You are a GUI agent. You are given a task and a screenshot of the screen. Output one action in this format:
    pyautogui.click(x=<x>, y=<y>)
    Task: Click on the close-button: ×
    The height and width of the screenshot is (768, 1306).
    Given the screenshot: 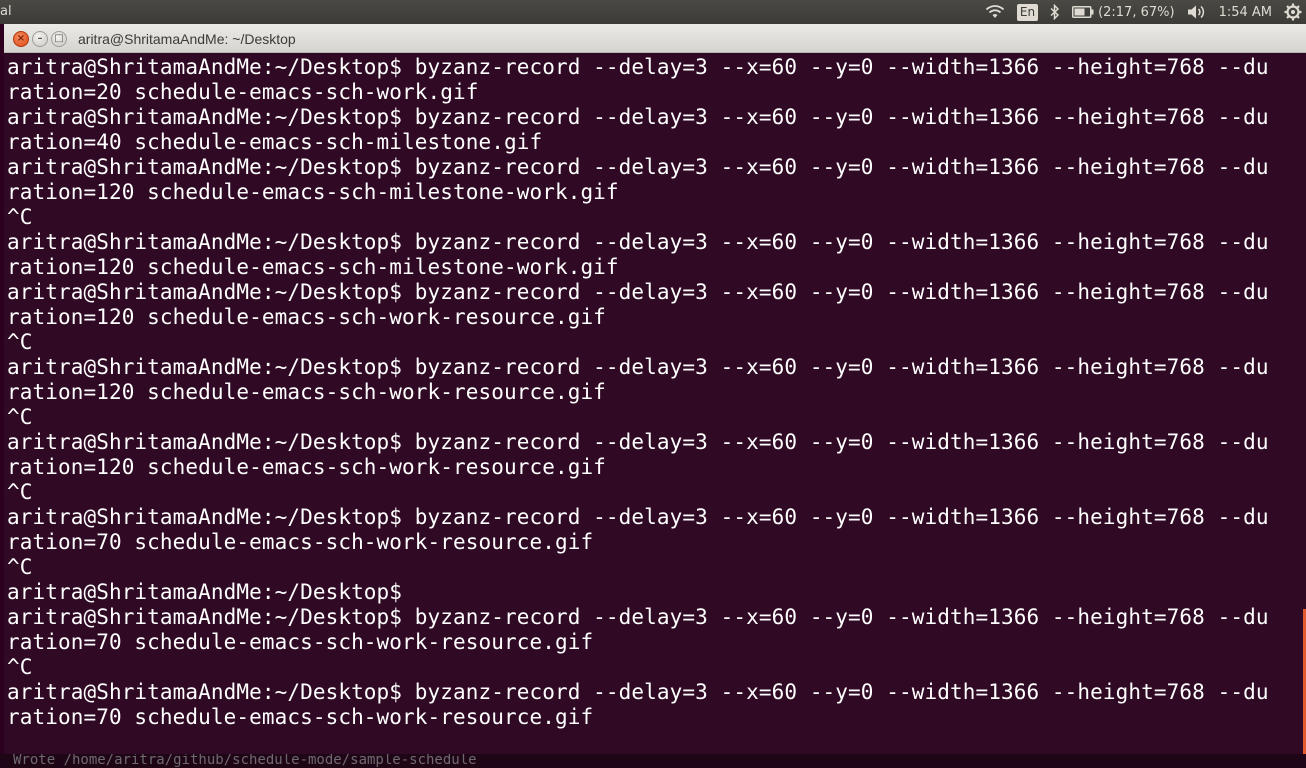 What is the action you would take?
    pyautogui.click(x=21, y=39)
    